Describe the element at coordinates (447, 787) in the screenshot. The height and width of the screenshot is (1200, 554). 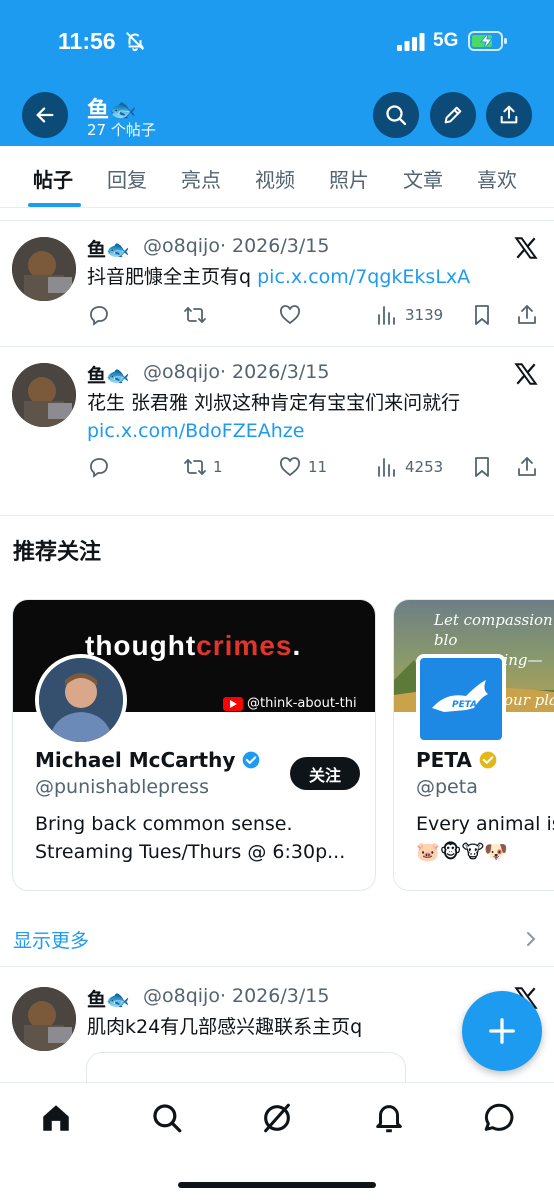
I see `suggested-user-handle: @peta` at that location.